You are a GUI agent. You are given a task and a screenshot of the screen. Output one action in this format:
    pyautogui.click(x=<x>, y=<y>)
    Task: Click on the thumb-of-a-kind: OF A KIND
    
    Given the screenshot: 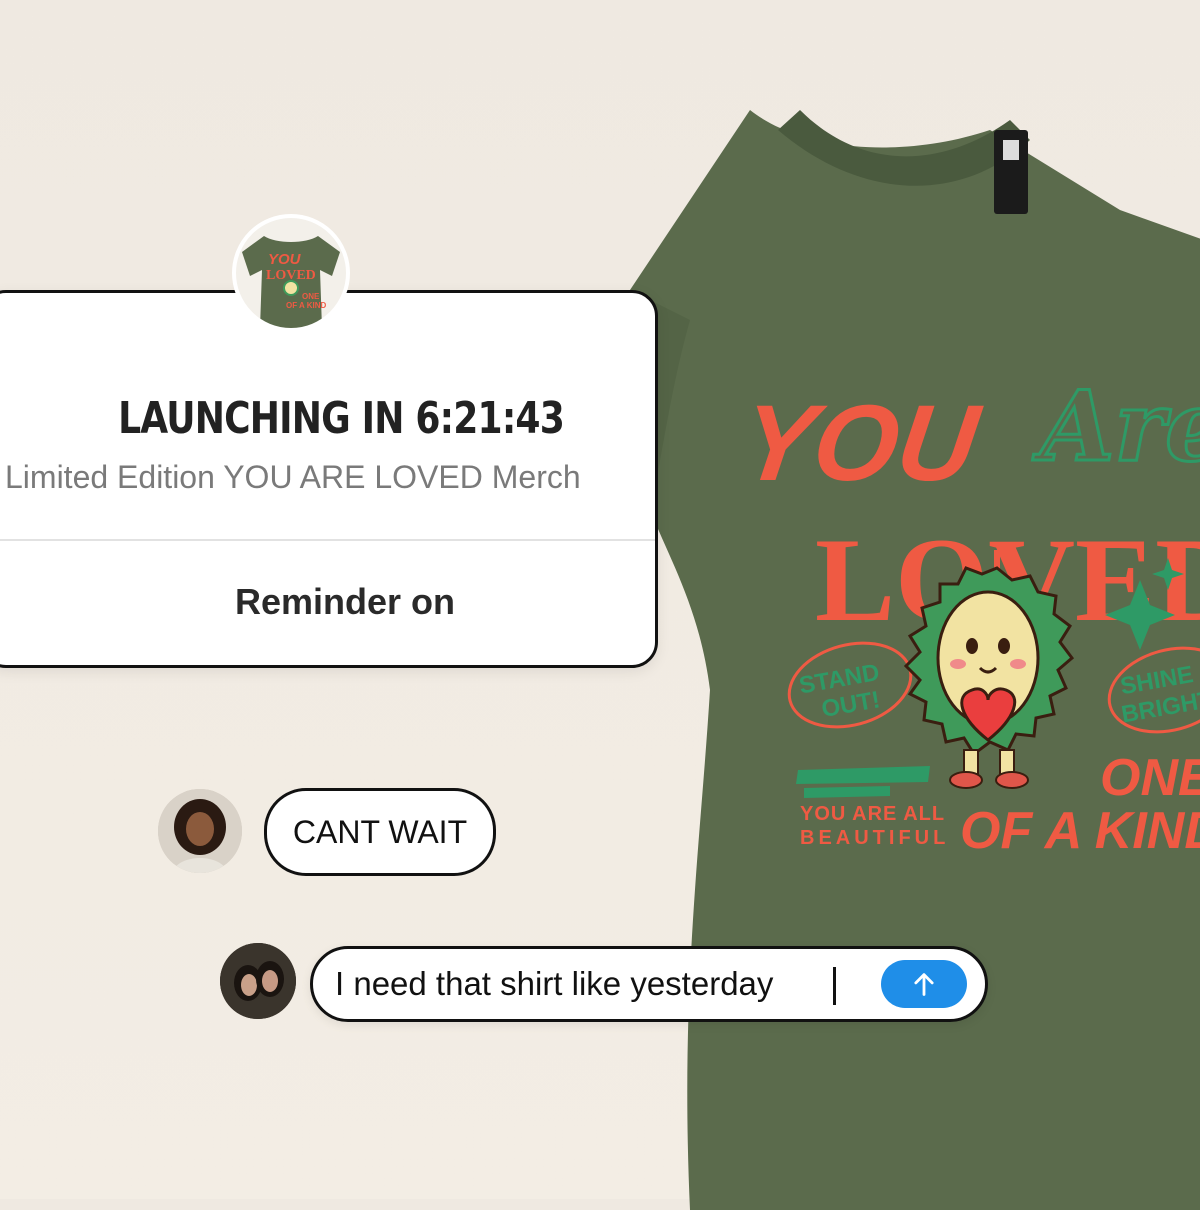 What is the action you would take?
    pyautogui.click(x=306, y=305)
    